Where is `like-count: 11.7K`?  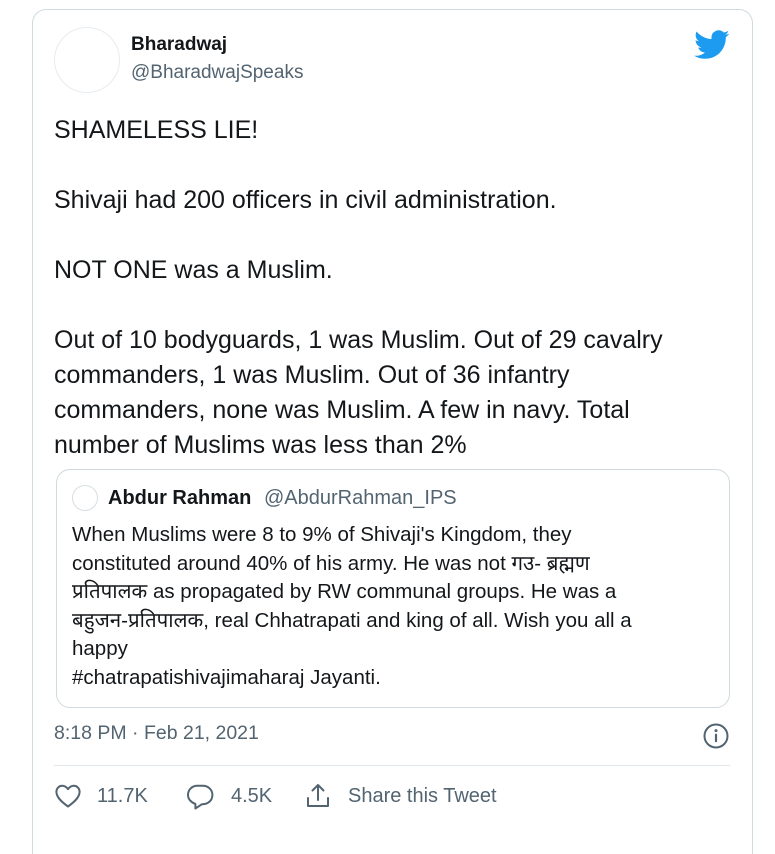 like-count: 11.7K is located at coordinates (122, 795).